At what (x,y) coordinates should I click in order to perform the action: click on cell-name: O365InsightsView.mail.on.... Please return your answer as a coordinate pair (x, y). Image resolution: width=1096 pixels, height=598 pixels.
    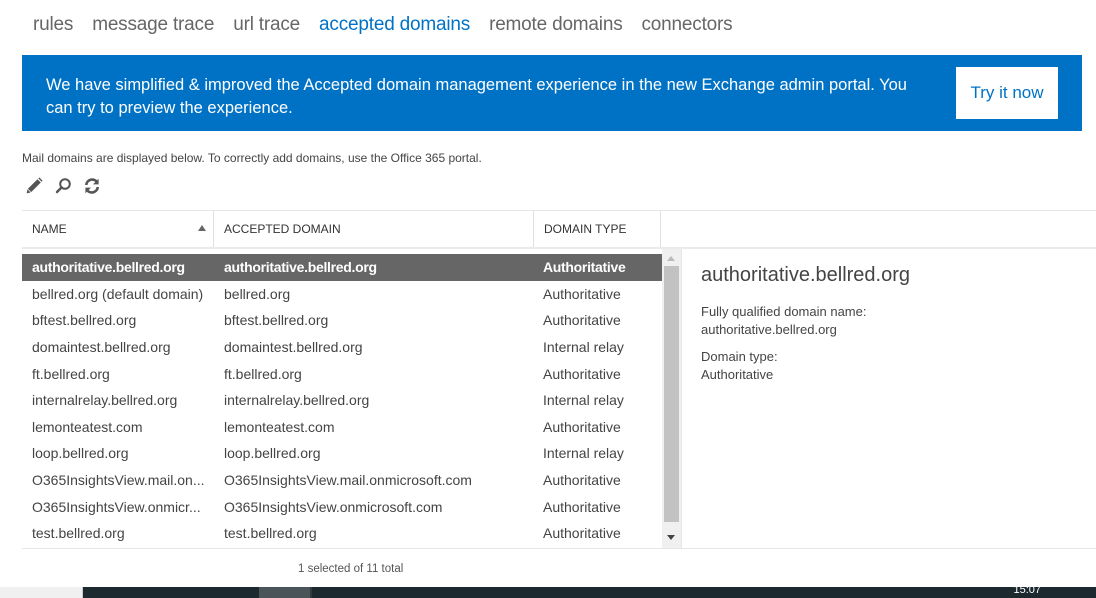
    Looking at the image, I should click on (118, 480).